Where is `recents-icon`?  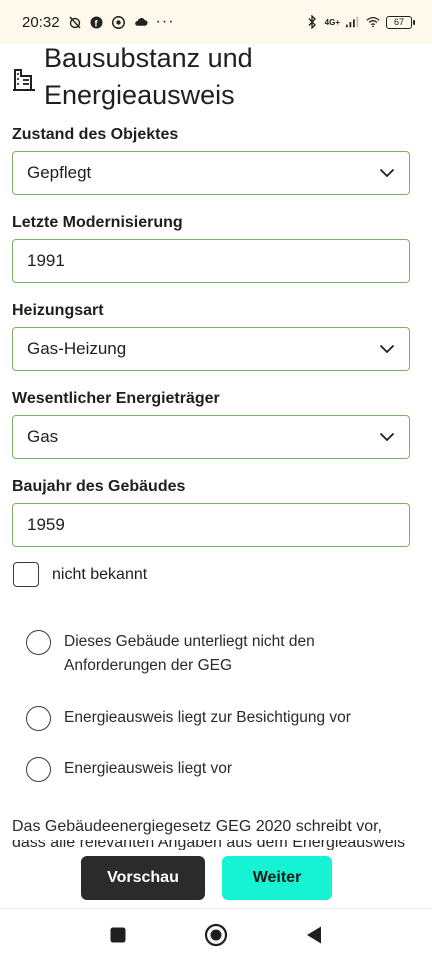 recents-icon is located at coordinates (118, 935).